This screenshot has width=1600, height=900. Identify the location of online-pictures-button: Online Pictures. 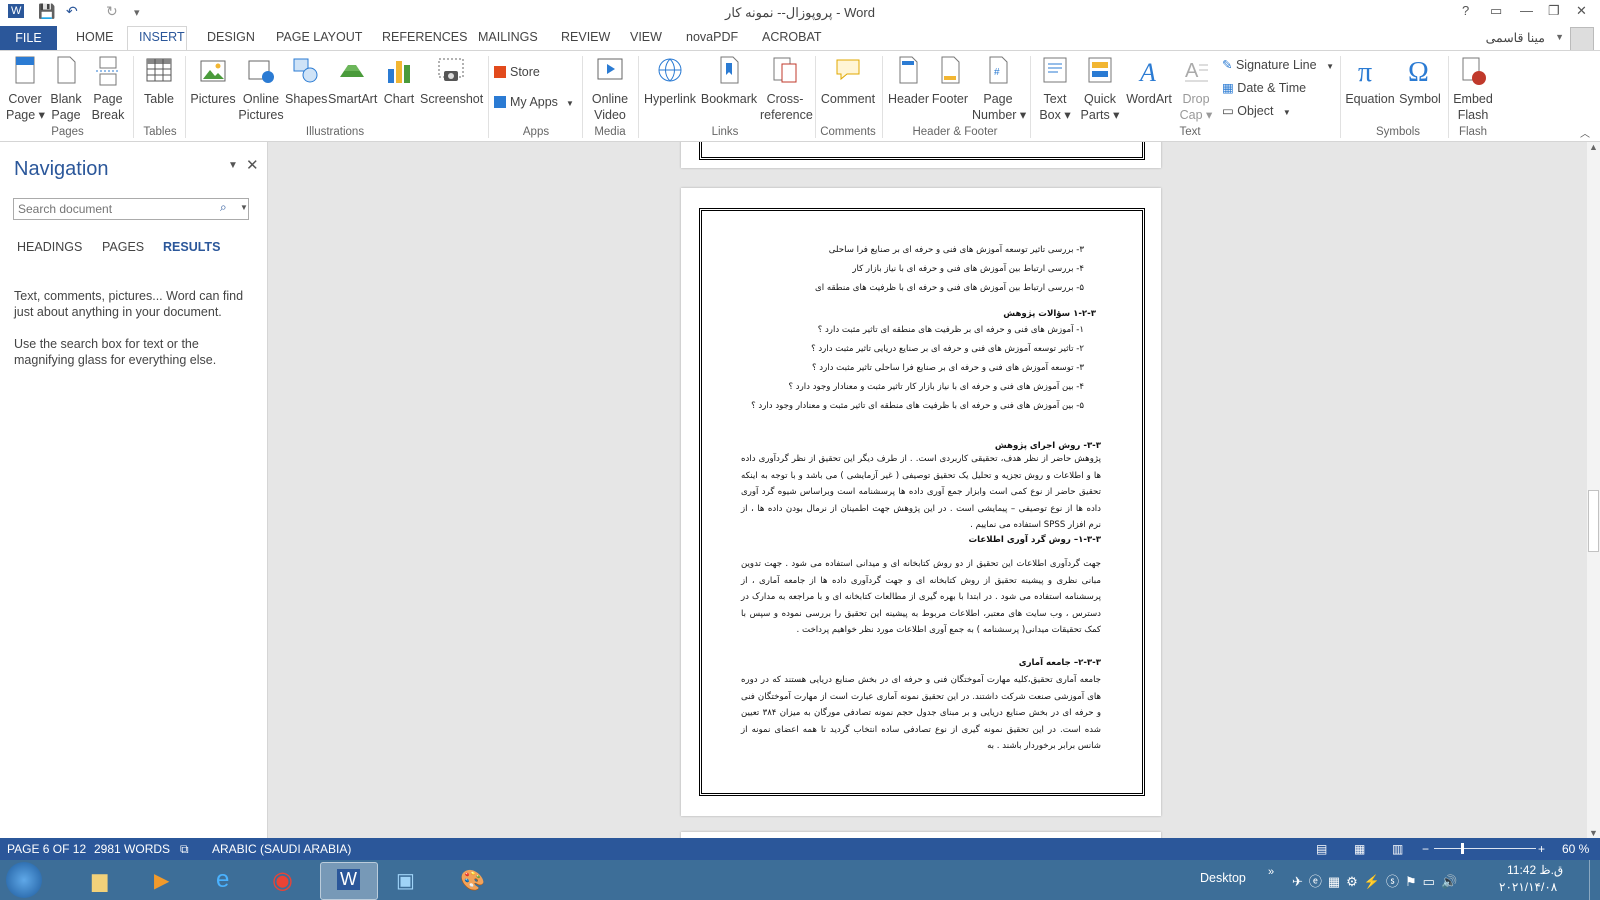
(261, 89).